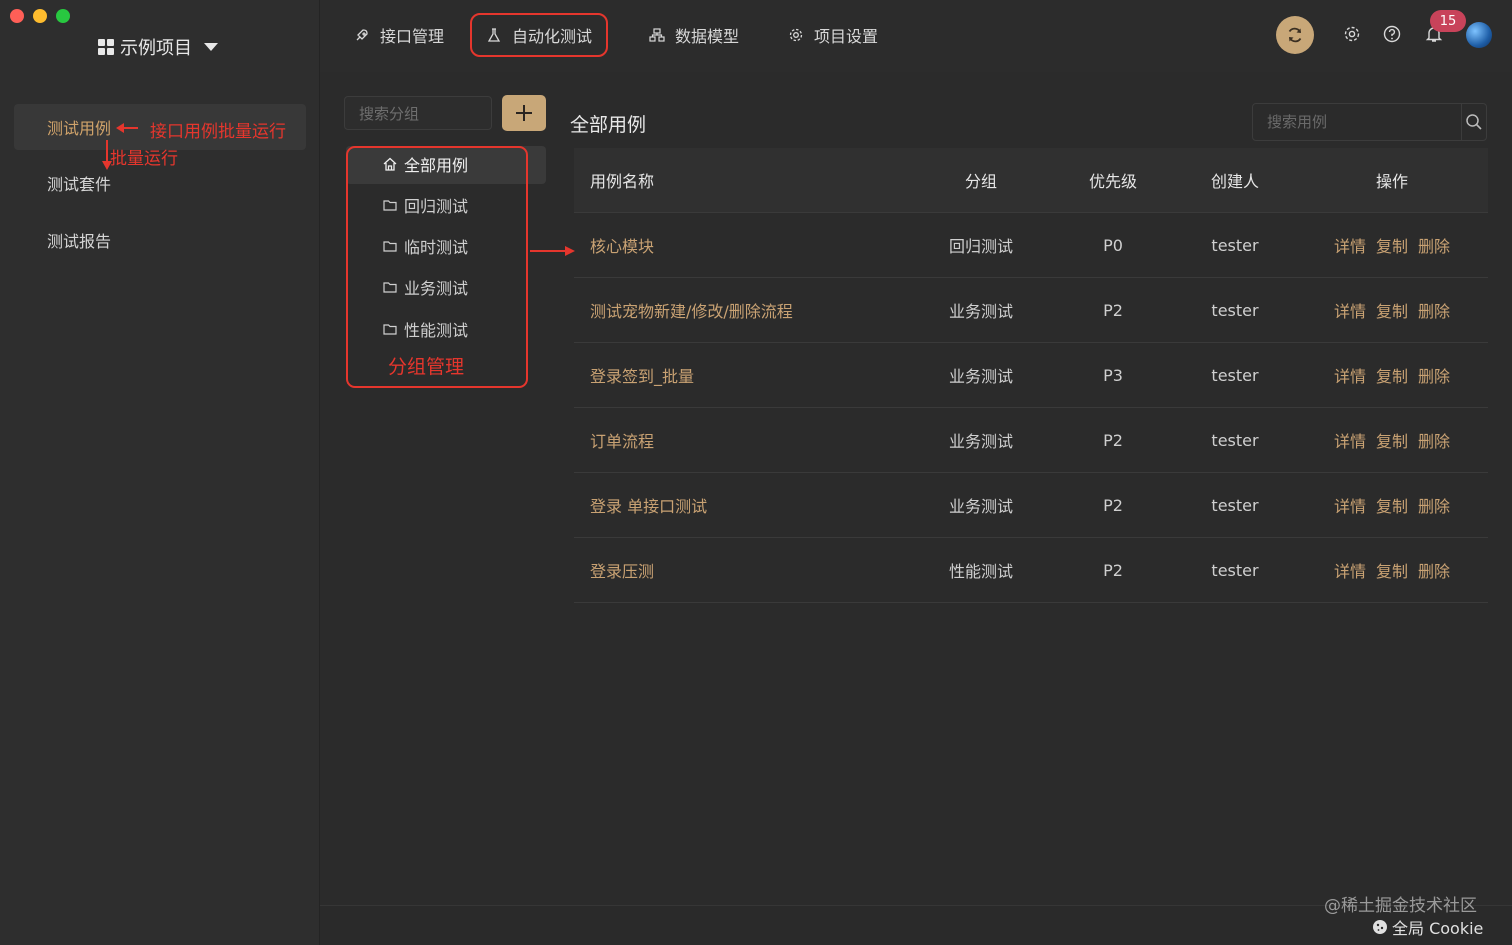 This screenshot has height=945, width=1512. What do you see at coordinates (1392, 34) in the screenshot?
I see `help-icon` at bounding box center [1392, 34].